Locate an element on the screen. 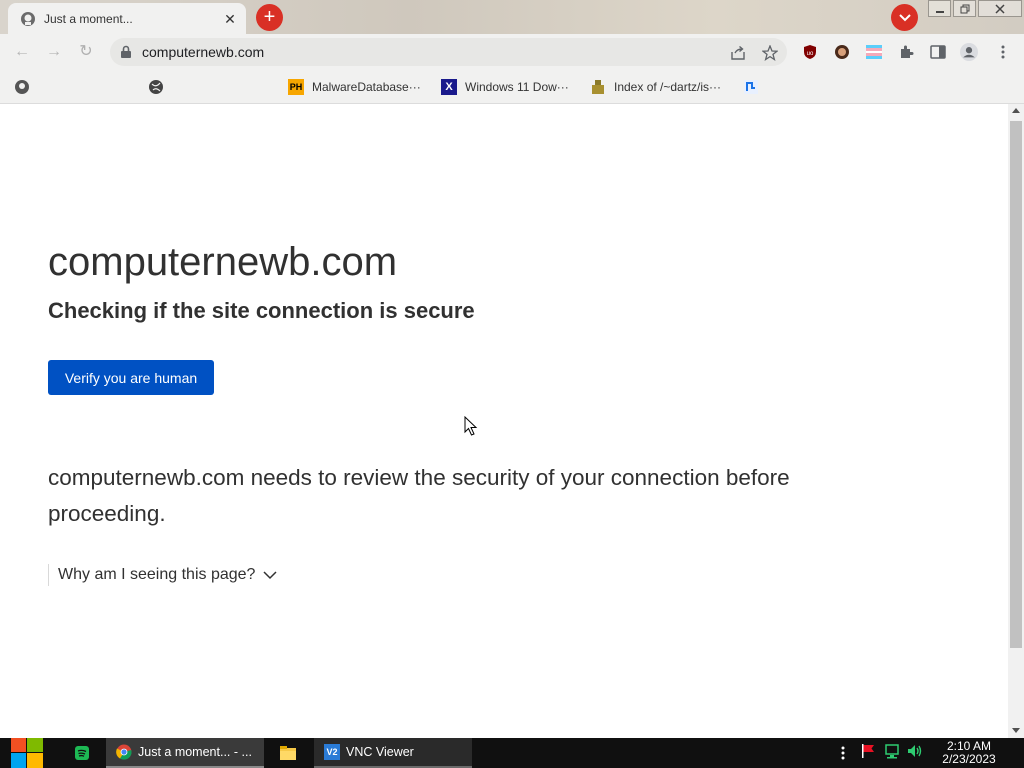  bookmark-label: Windows 11 Dow··· is located at coordinates (517, 87).